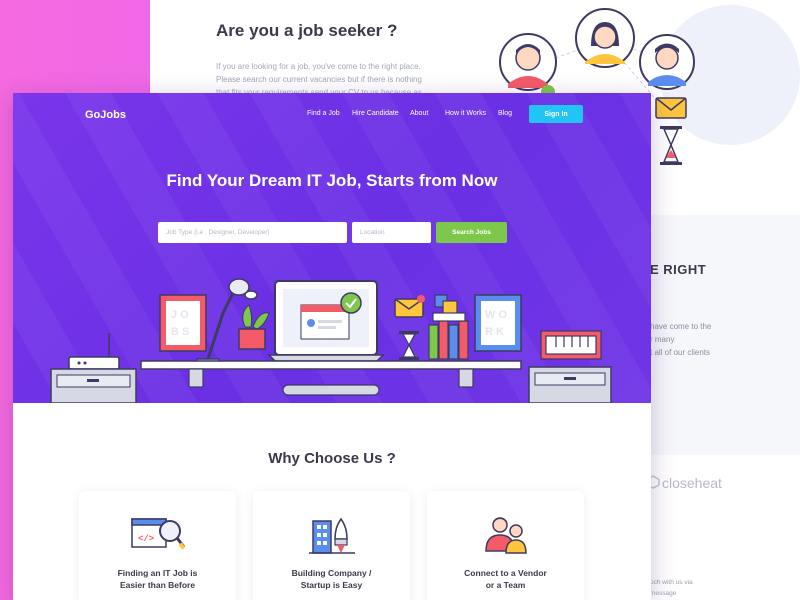 This screenshot has width=800, height=600. What do you see at coordinates (105, 115) in the screenshot?
I see `gojobs-logo: GoJobs` at bounding box center [105, 115].